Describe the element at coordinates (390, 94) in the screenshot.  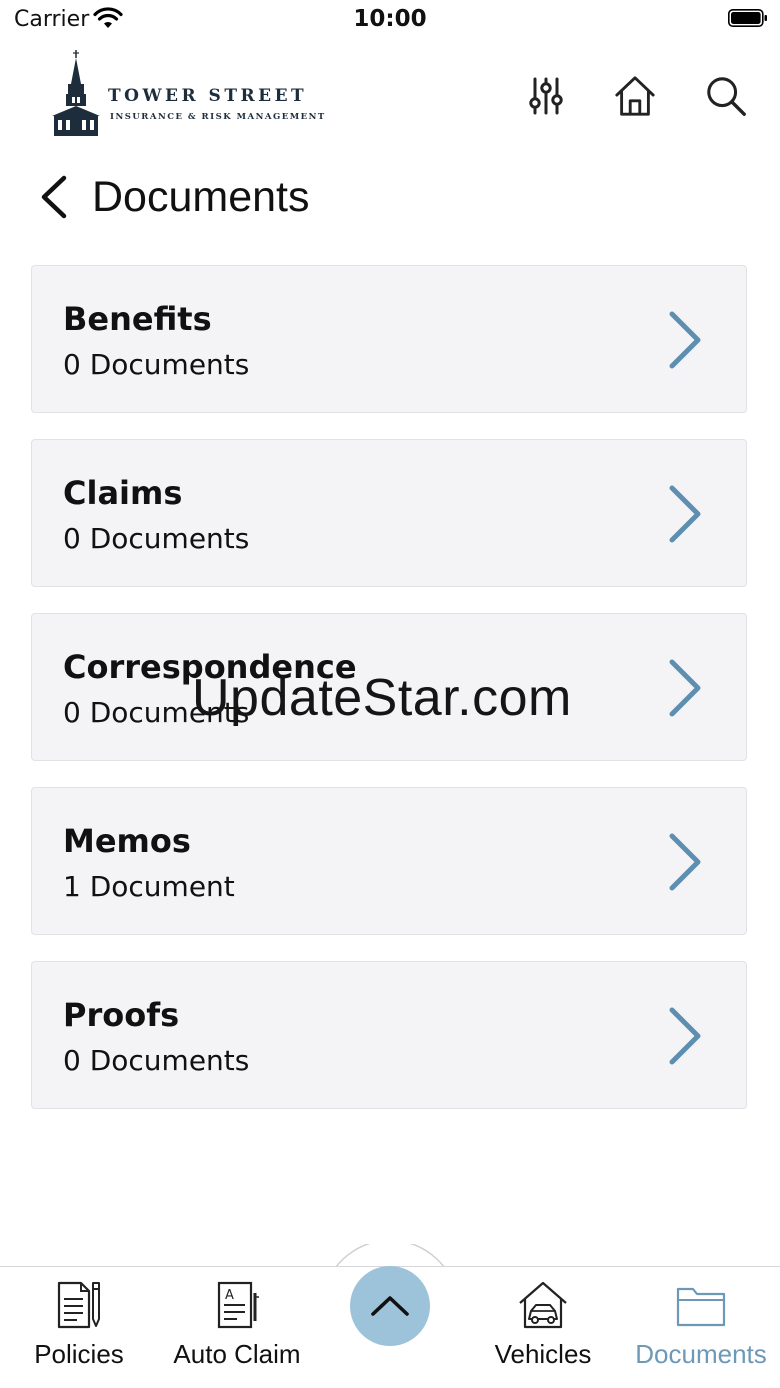
I see `app-header: TOWER STREET INSURANCE & RISK MANAGEMENT` at that location.